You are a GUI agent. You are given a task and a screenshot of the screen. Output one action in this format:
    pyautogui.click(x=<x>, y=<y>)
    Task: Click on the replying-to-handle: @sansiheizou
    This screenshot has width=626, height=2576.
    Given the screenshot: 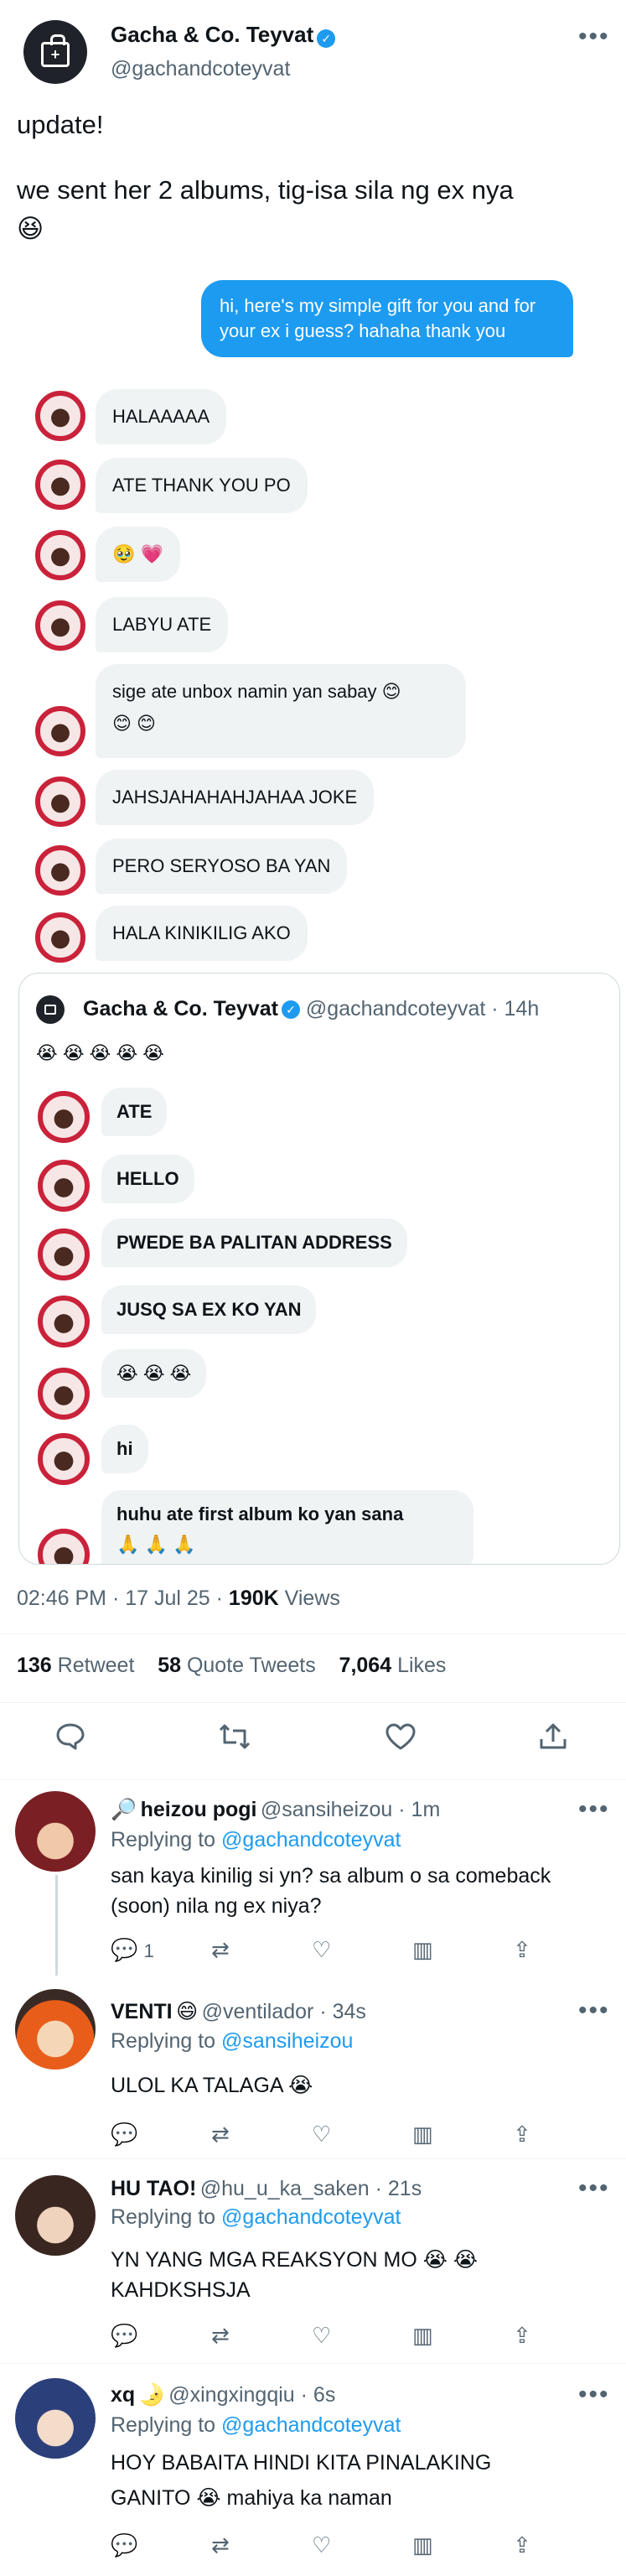 What is the action you would take?
    pyautogui.click(x=287, y=2041)
    